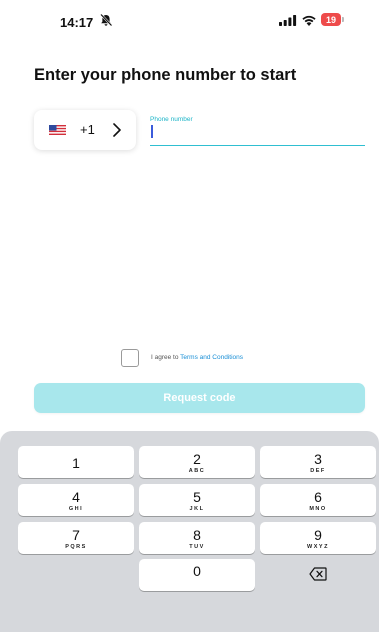 The image size is (379, 632). What do you see at coordinates (76, 547) in the screenshot?
I see `key-letters: PQRS` at bounding box center [76, 547].